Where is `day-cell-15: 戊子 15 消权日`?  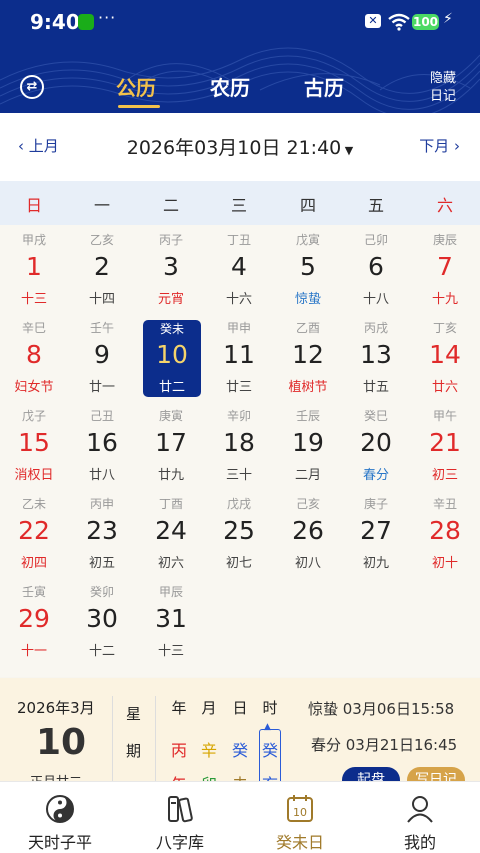 day-cell-15: 戊子 15 消权日 is located at coordinates (34, 445).